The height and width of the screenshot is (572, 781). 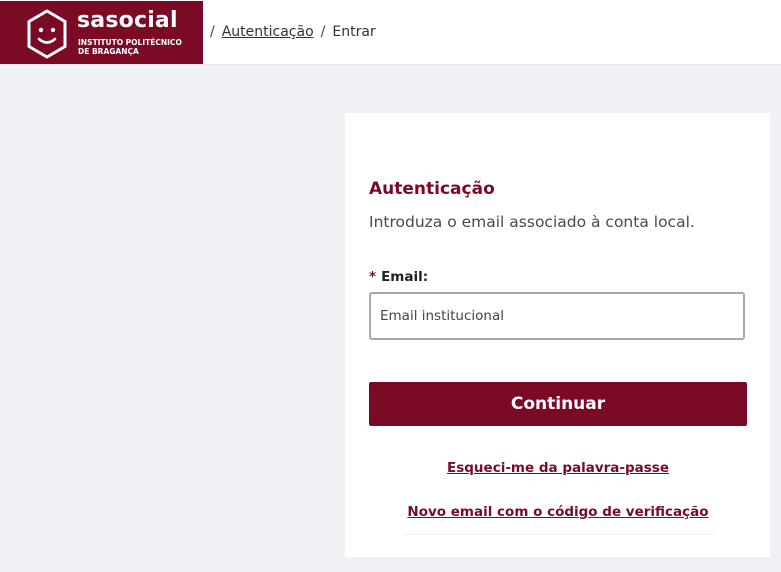 What do you see at coordinates (268, 32) in the screenshot?
I see `breadcrumb-item-autenticacao: Autenticação` at bounding box center [268, 32].